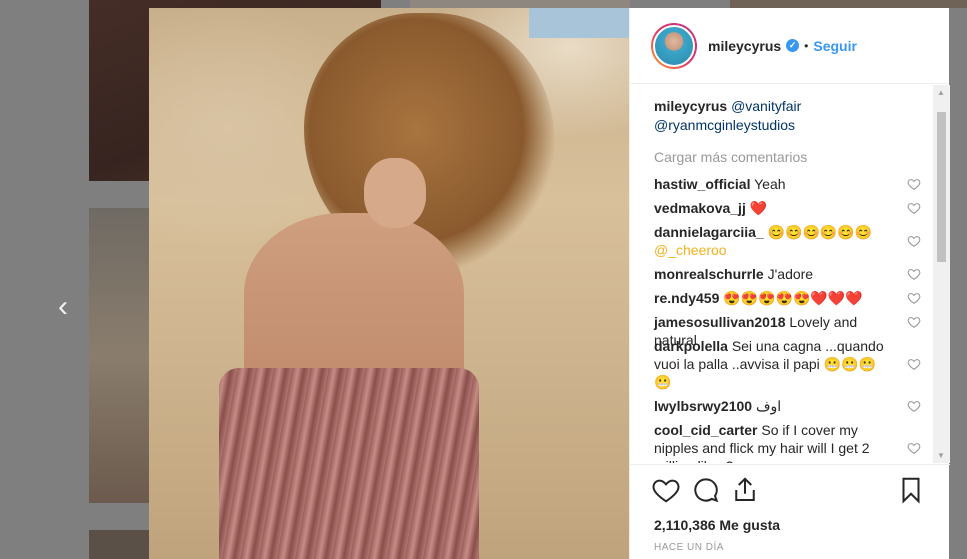 This screenshot has height=559, width=967. I want to click on photo-figure, so click(354, 303).